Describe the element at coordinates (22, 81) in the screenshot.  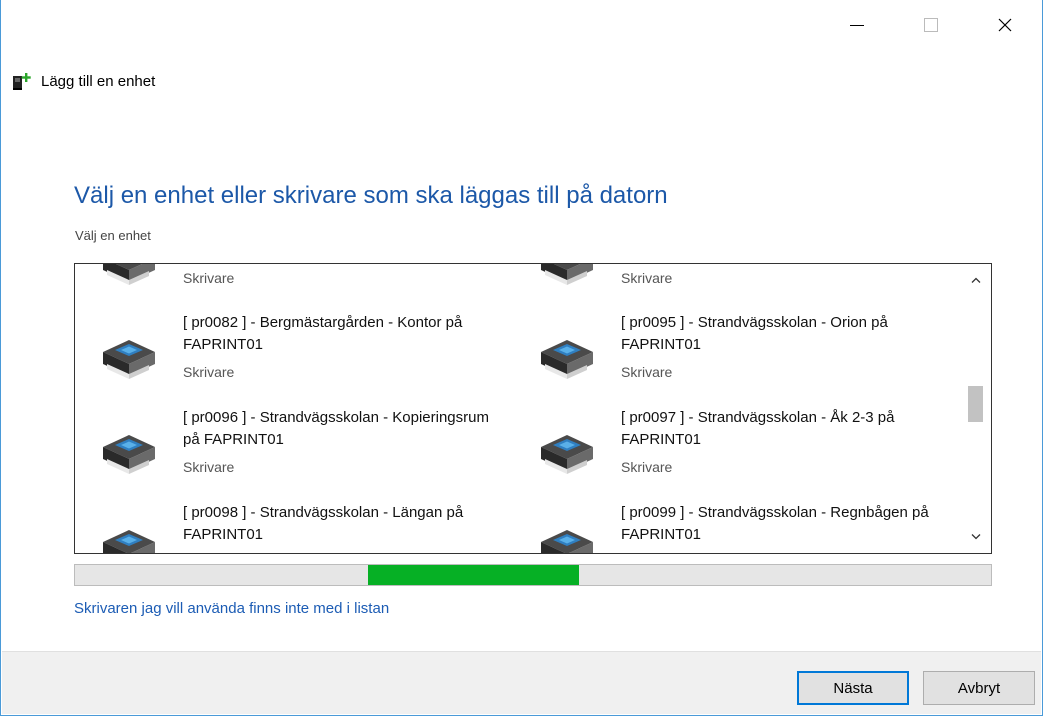
I see `add-device-icon` at that location.